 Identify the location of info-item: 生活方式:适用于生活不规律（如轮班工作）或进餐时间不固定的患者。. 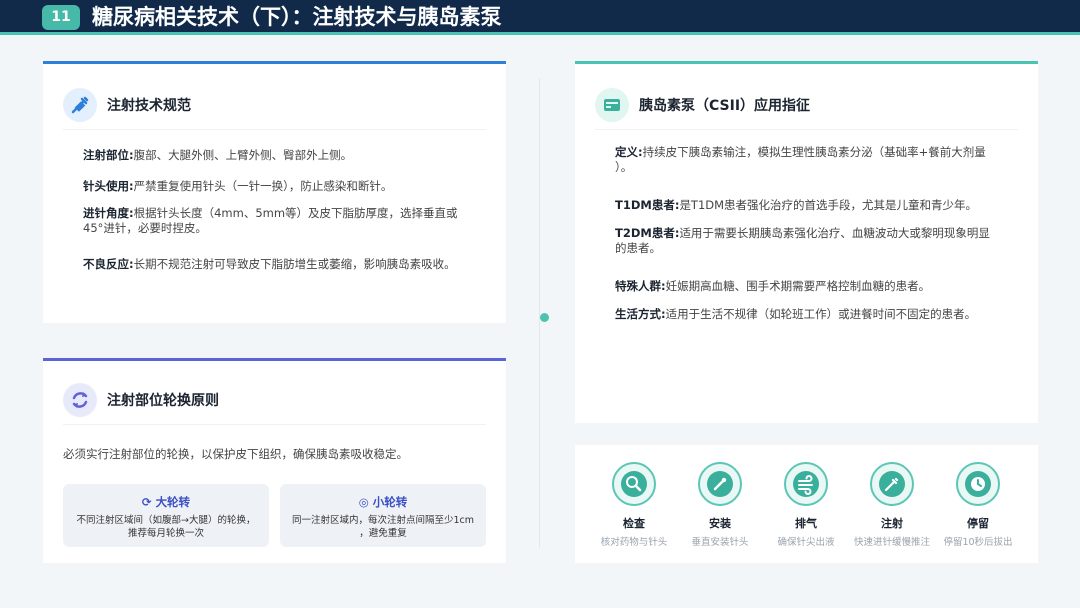
(822, 314).